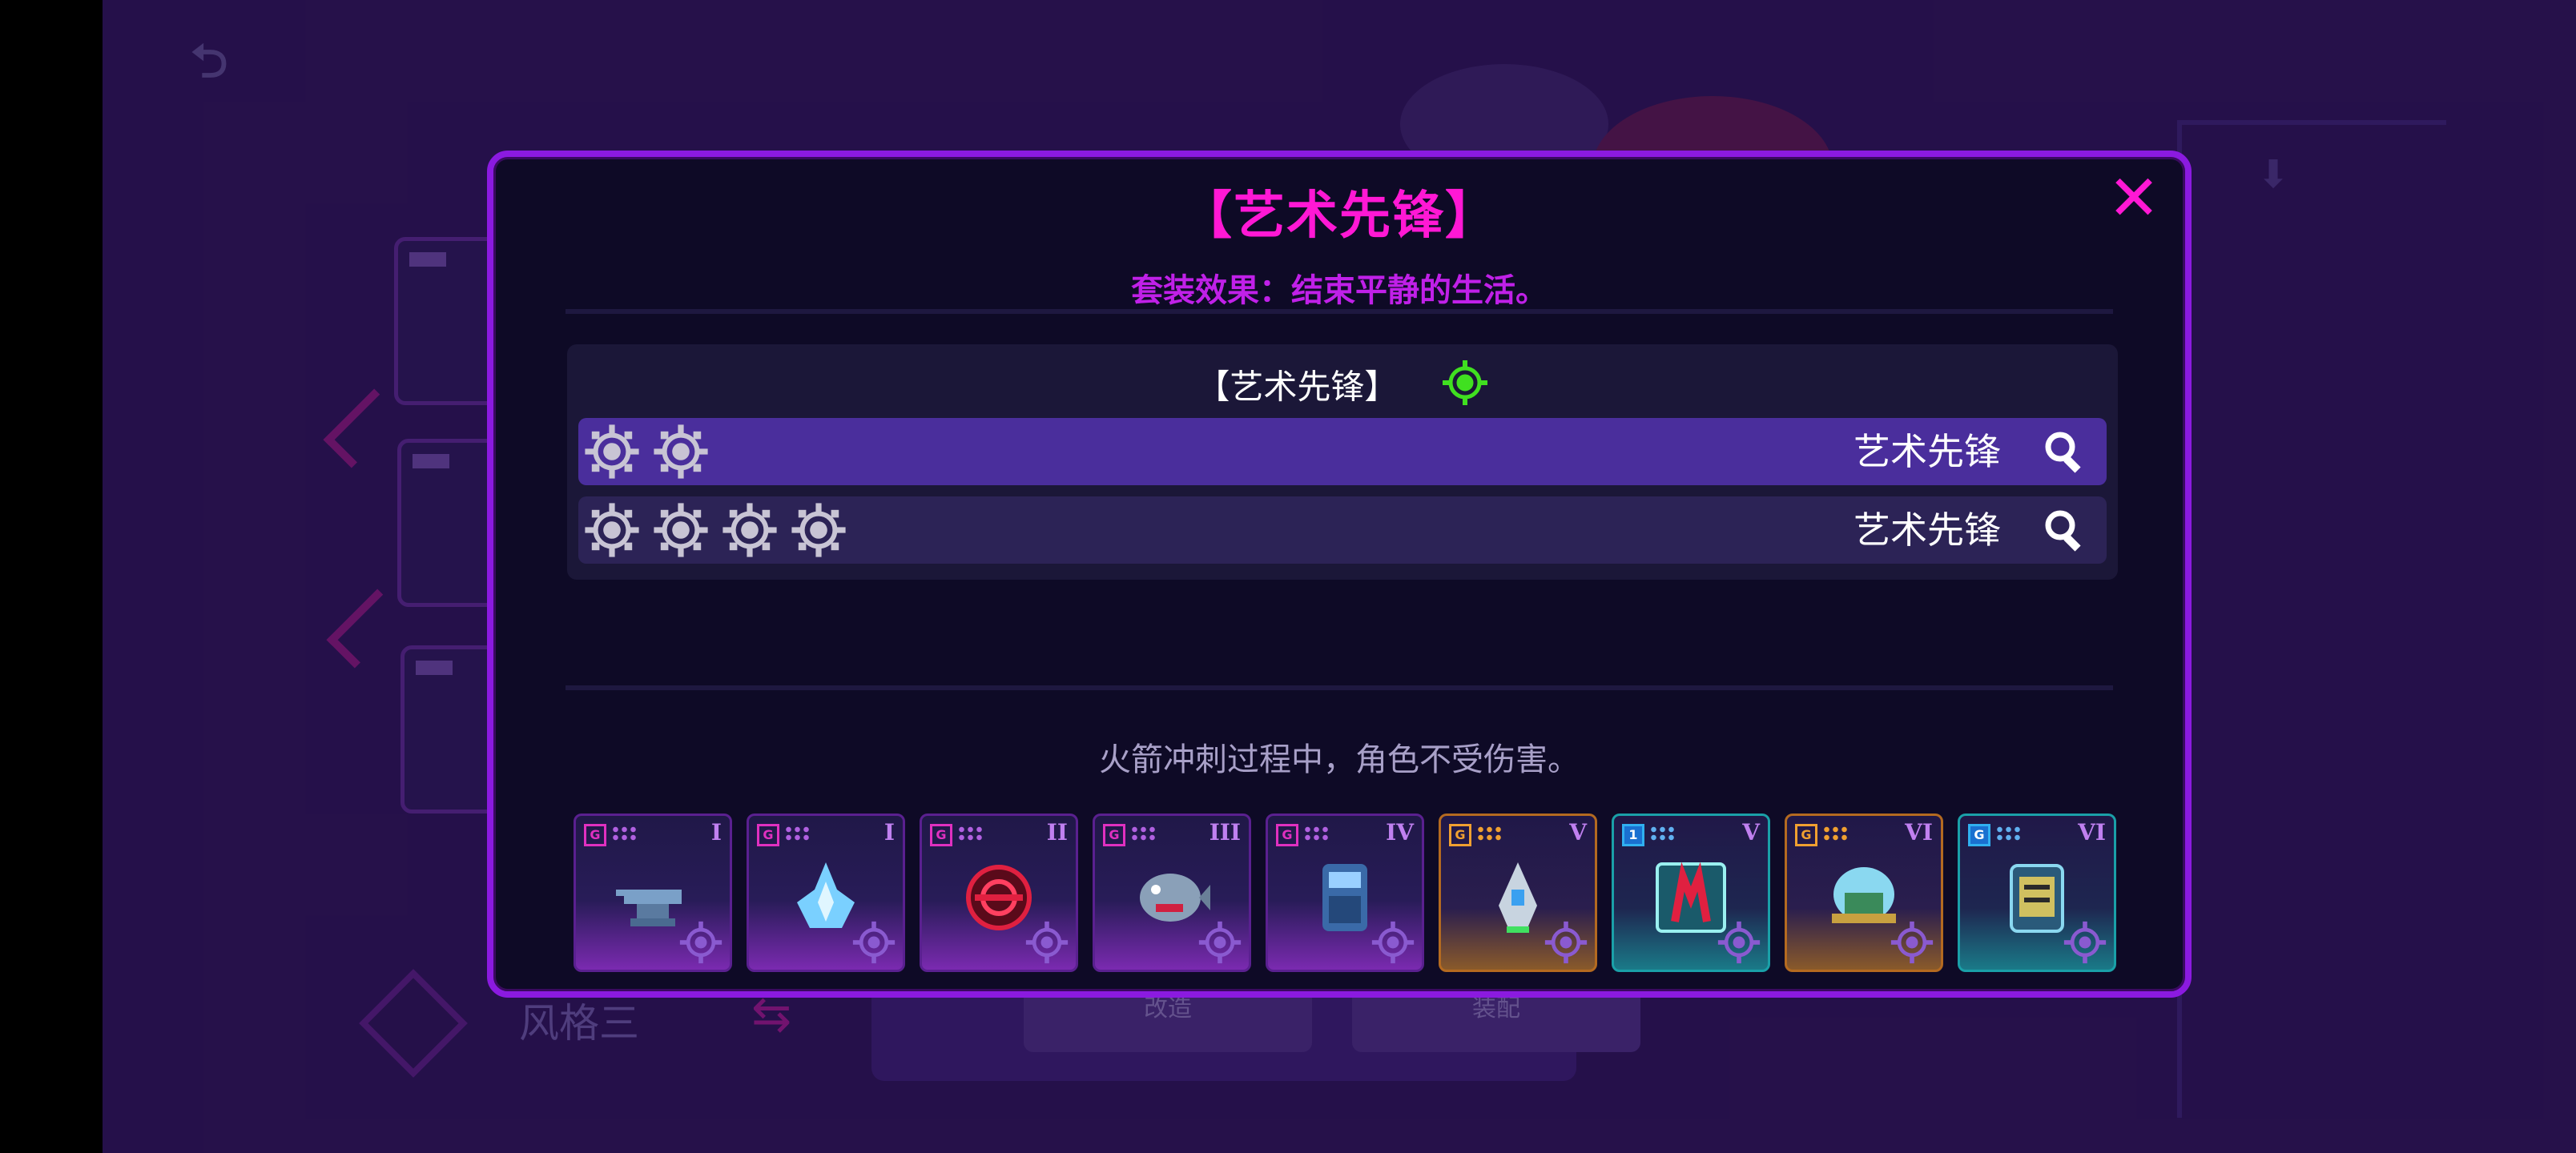 The height and width of the screenshot is (1153, 2576). I want to click on set-item-card: G II, so click(999, 893).